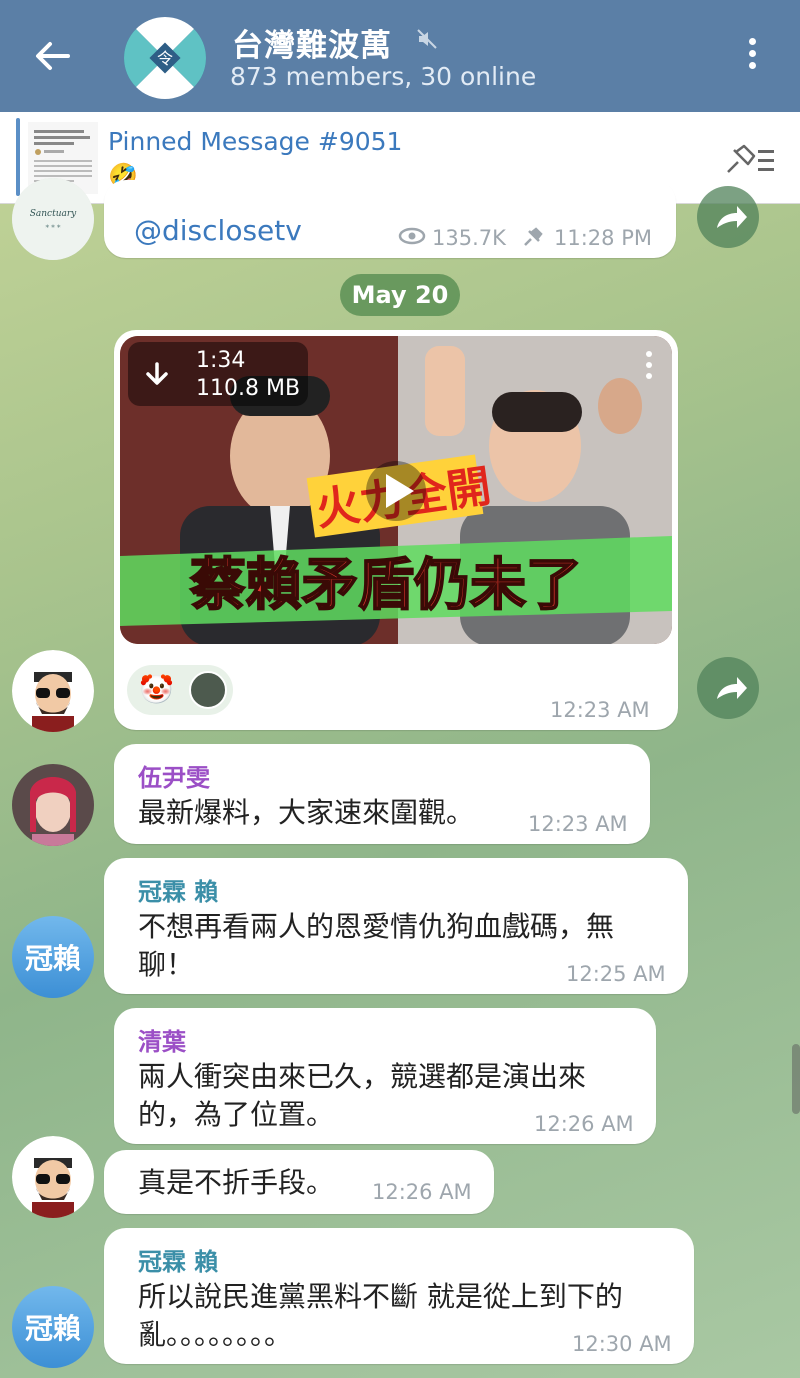 This screenshot has width=800, height=1378. I want to click on pin-list-icon, so click(751, 160).